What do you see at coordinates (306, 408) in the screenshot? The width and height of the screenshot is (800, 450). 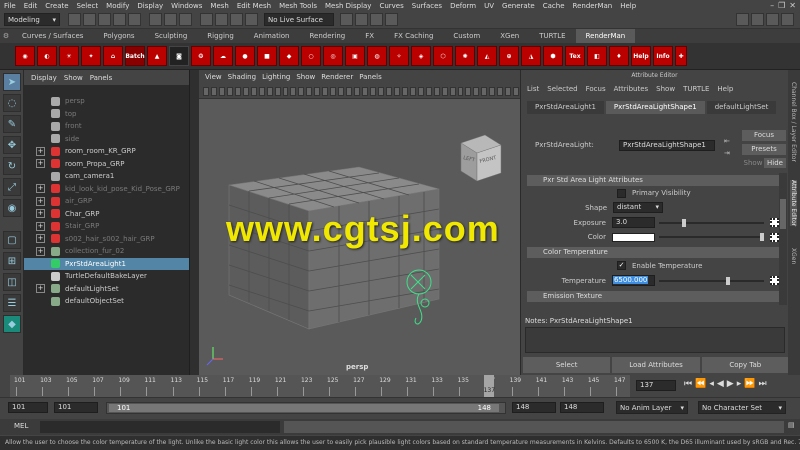 I see `range-slider: 101 148` at bounding box center [306, 408].